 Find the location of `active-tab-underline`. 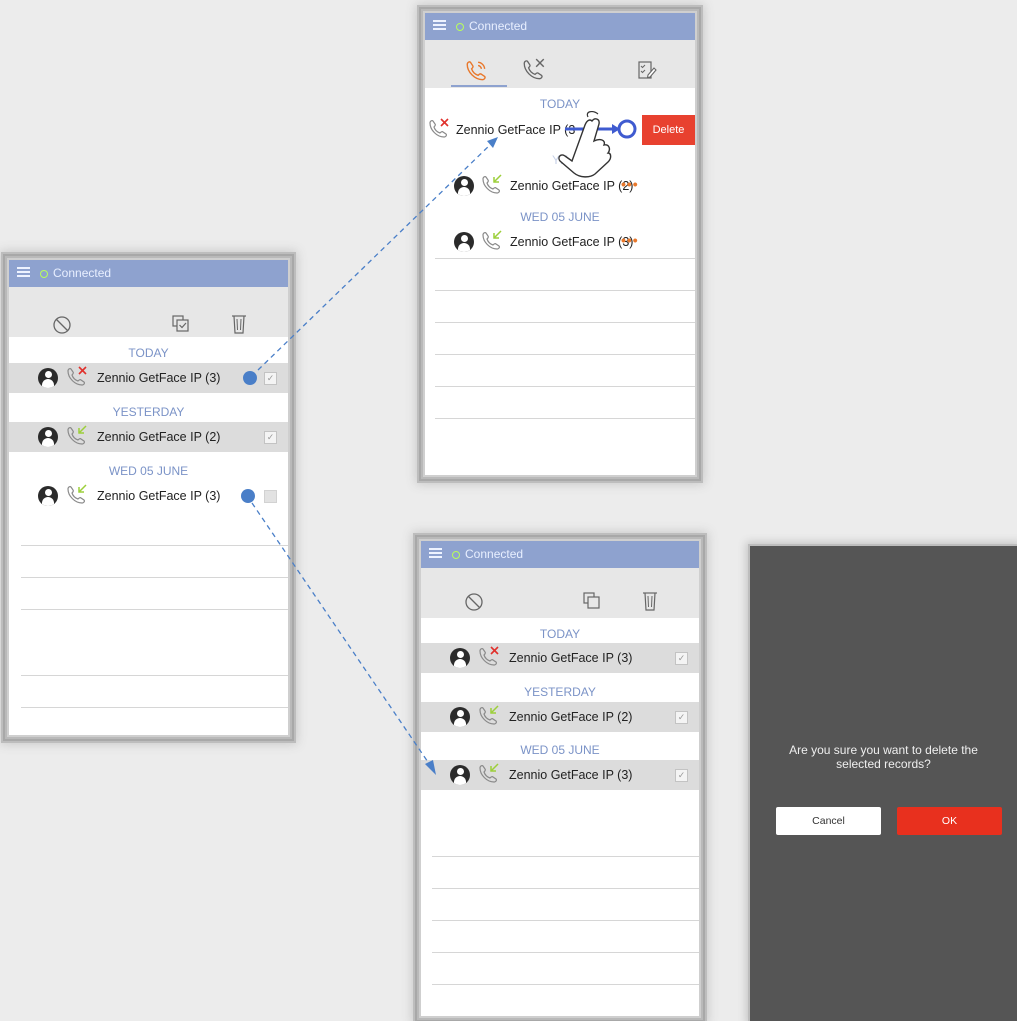

active-tab-underline is located at coordinates (479, 86).